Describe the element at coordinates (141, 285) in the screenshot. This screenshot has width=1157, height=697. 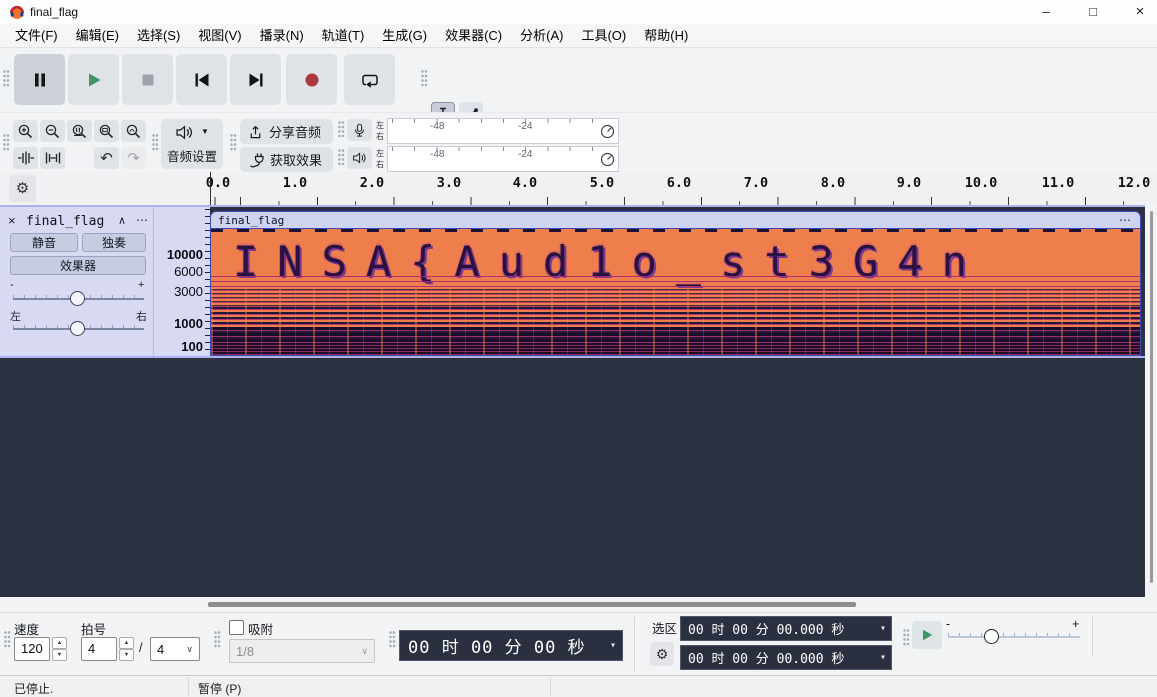
I see `gain-plus-label: +` at that location.